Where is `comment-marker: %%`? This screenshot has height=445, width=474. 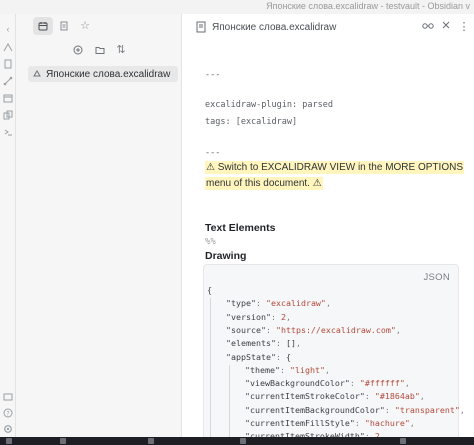 comment-marker: %% is located at coordinates (210, 242).